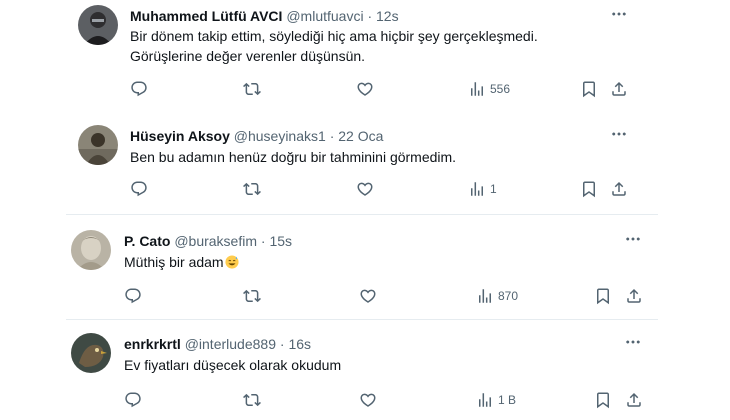  Describe the element at coordinates (215, 241) in the screenshot. I see `user-handle: @buraksefim` at that location.